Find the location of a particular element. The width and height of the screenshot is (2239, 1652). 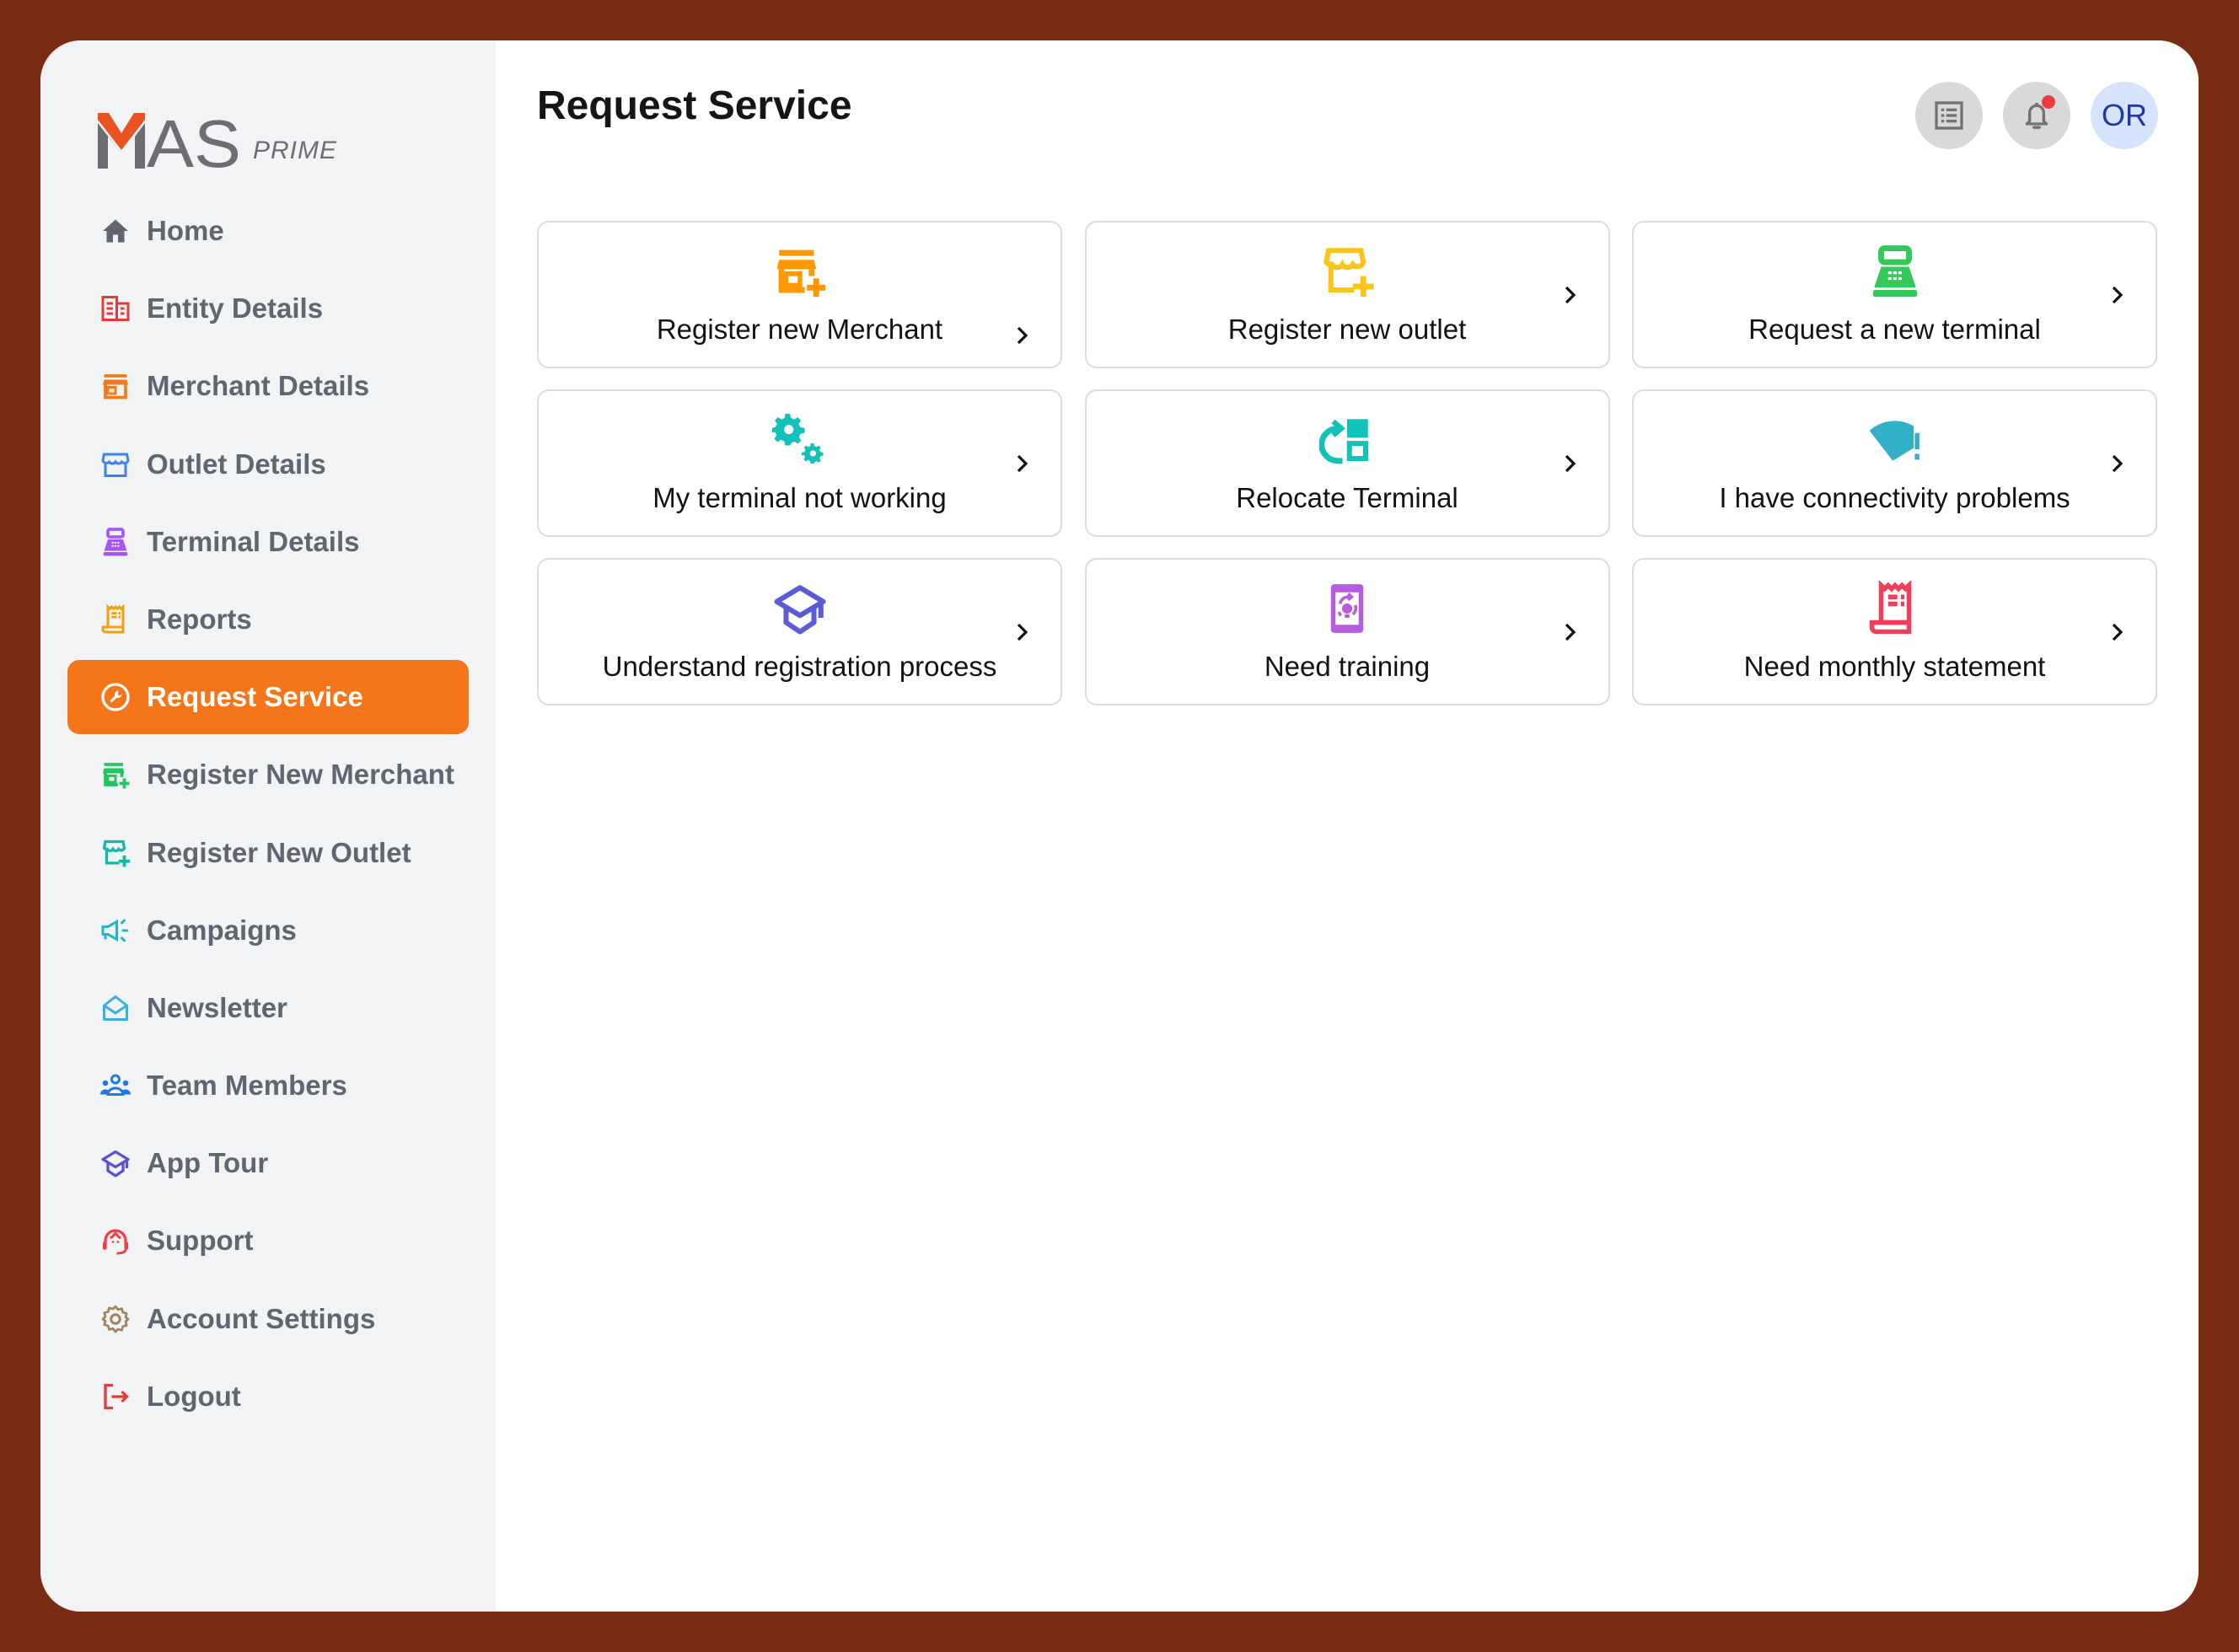

relocate-icon is located at coordinates (1344, 441).